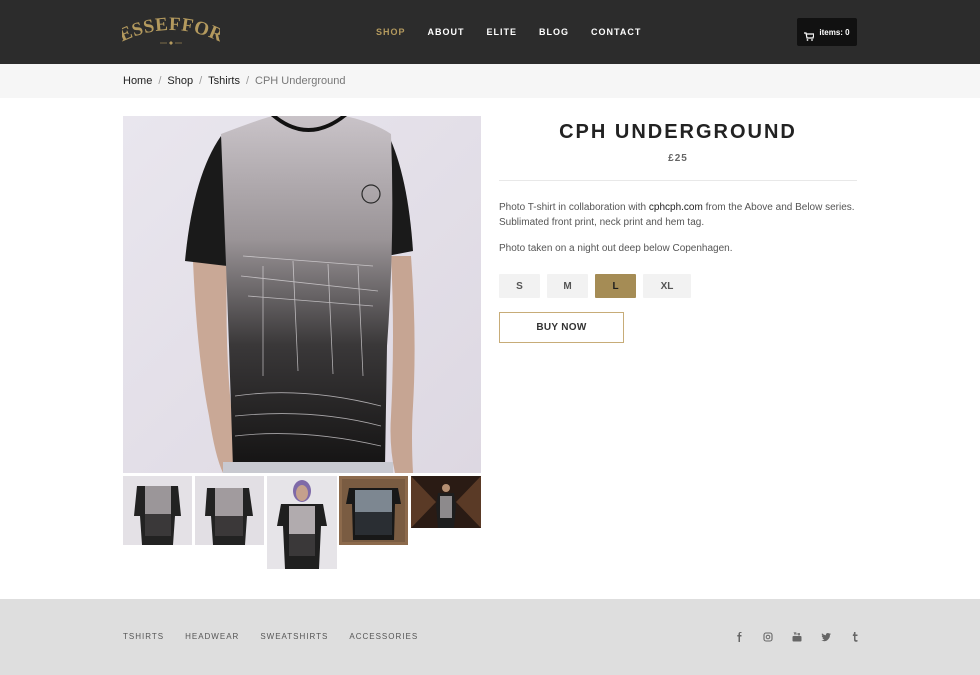 This screenshot has height=675, width=980. What do you see at coordinates (835, 638) in the screenshot?
I see `twitter-icon` at bounding box center [835, 638].